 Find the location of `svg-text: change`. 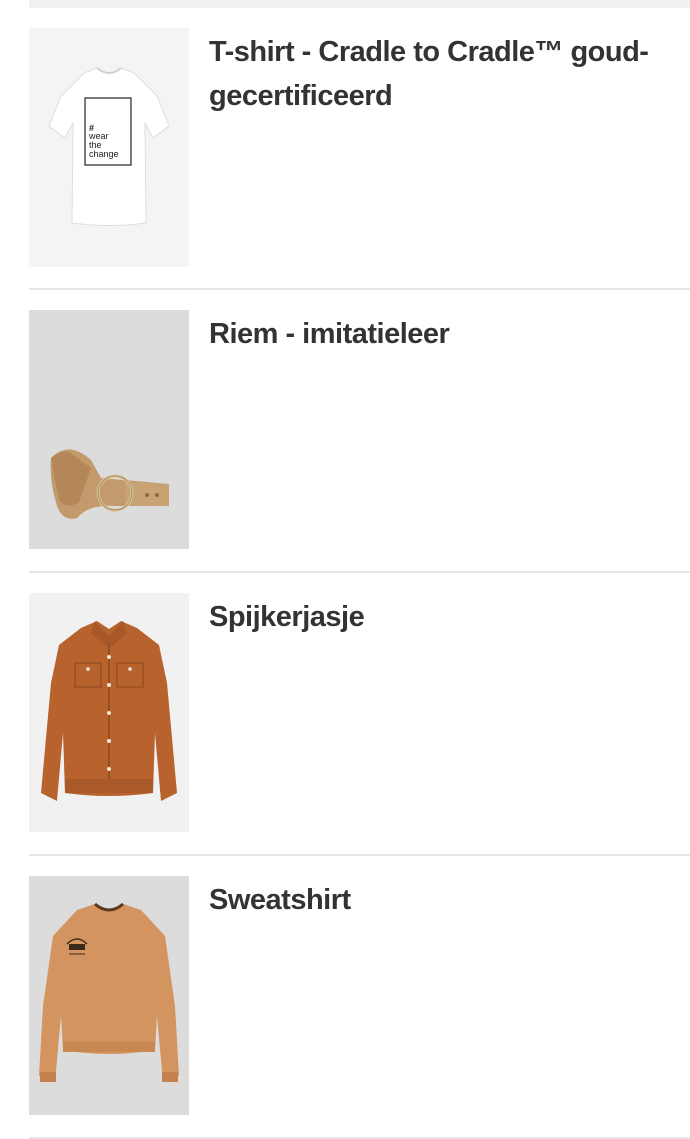

svg-text: change is located at coordinates (104, 154).